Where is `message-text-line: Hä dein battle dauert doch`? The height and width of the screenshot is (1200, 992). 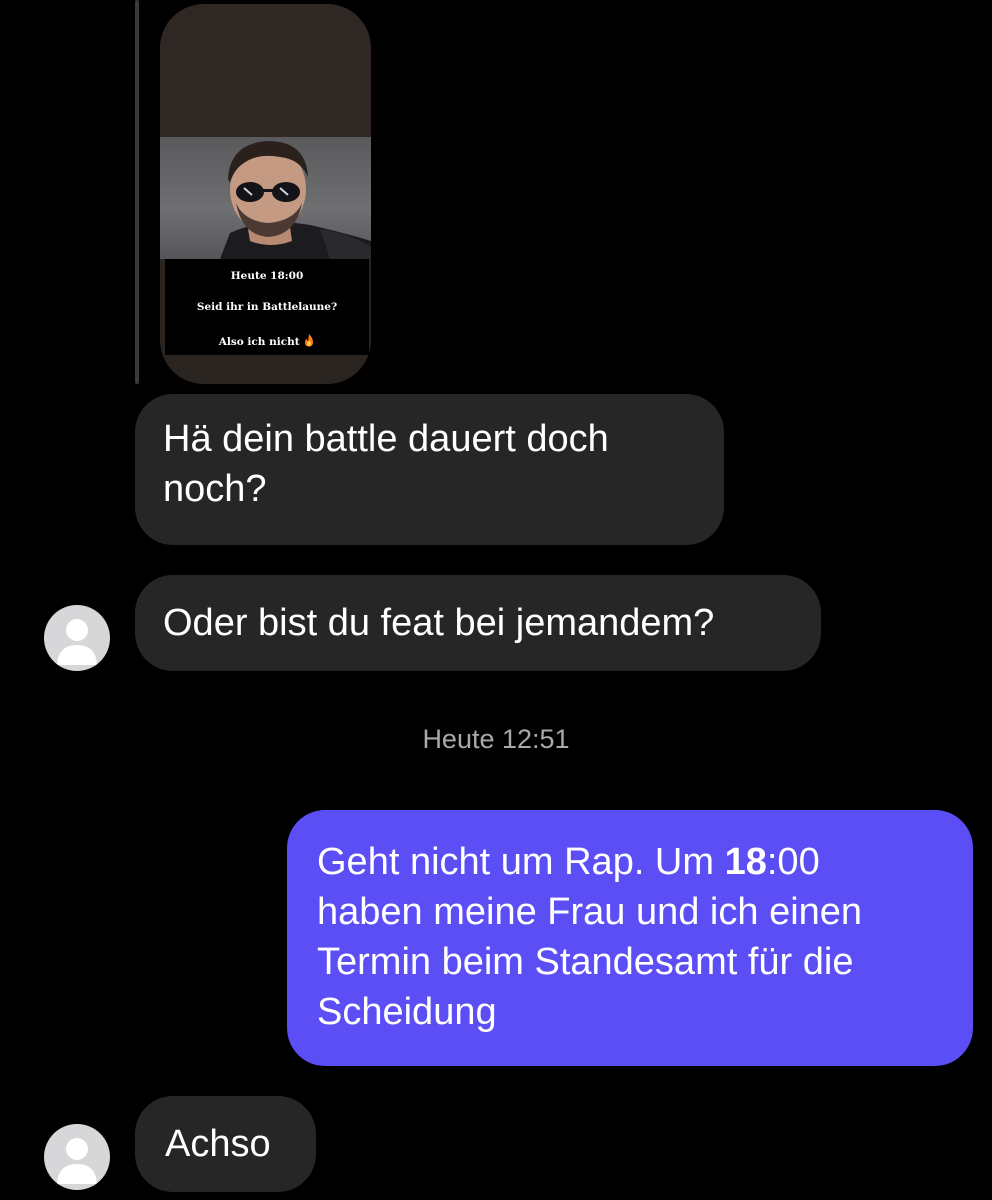
message-text-line: Hä dein battle dauert doch is located at coordinates (386, 439).